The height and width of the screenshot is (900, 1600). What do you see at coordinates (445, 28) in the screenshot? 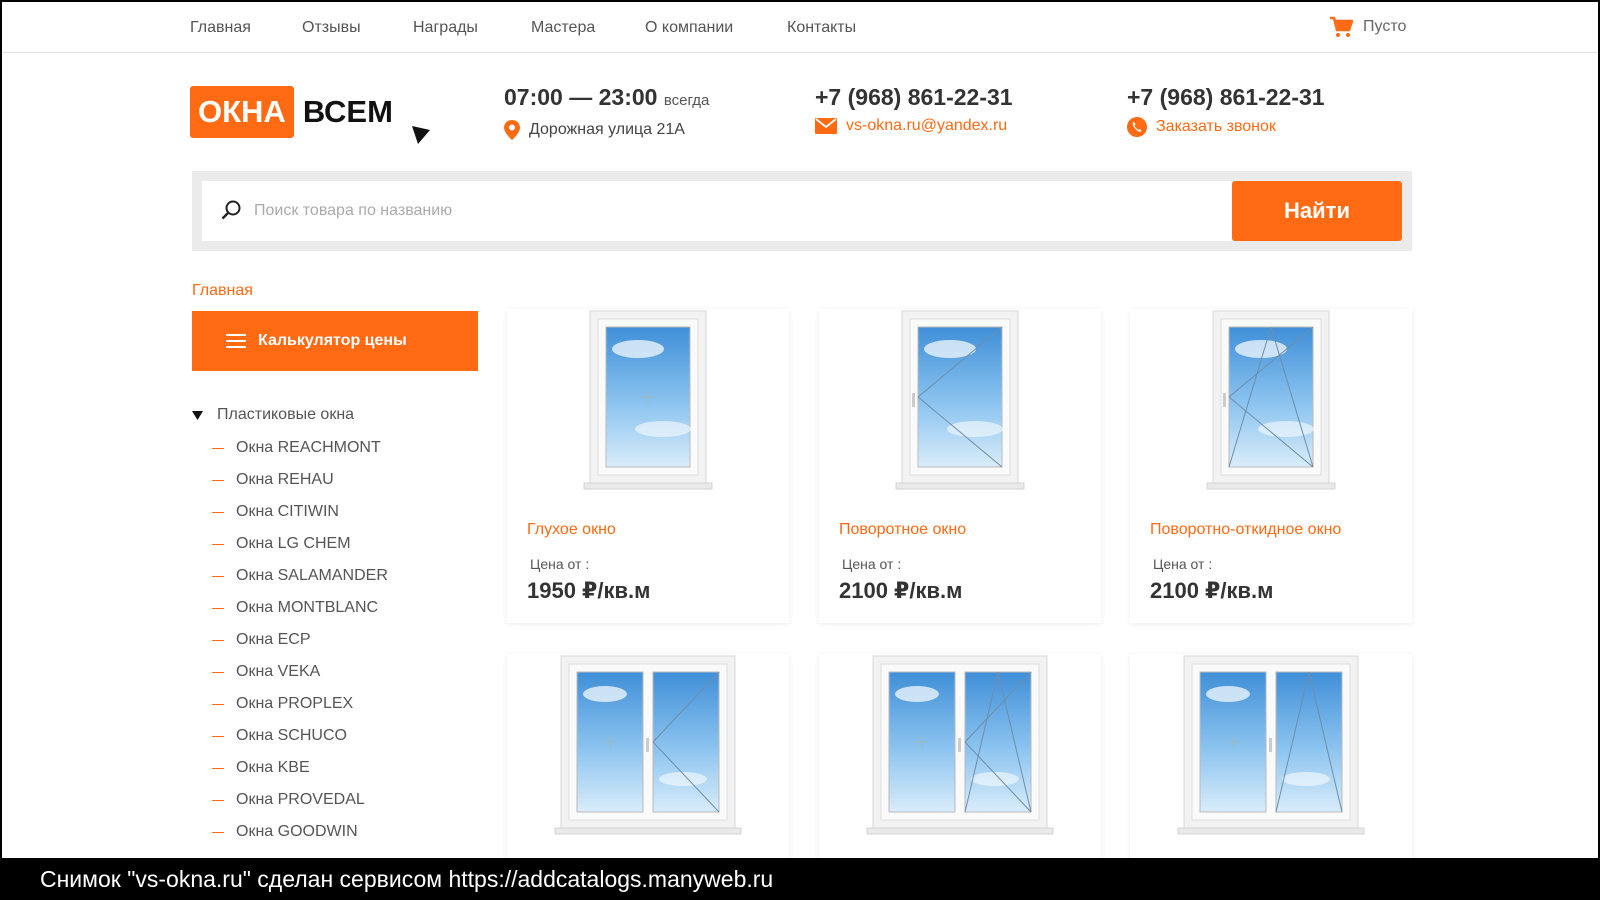
I see `nav-item-awards: Награды` at bounding box center [445, 28].